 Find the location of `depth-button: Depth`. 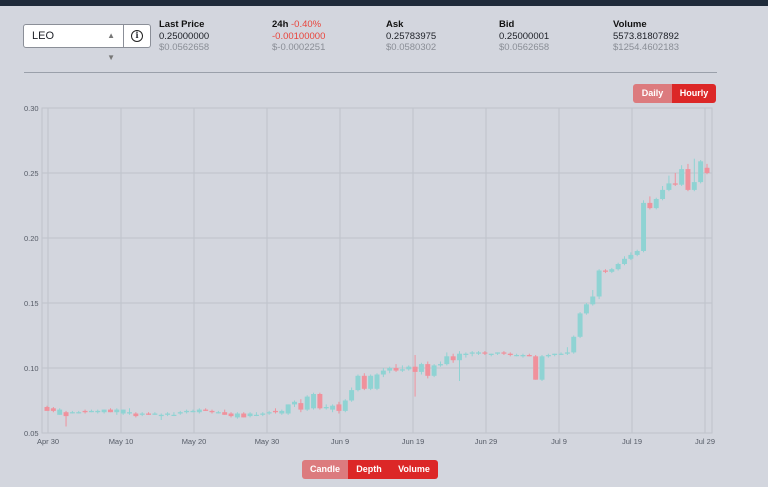

depth-button: Depth is located at coordinates (369, 469).